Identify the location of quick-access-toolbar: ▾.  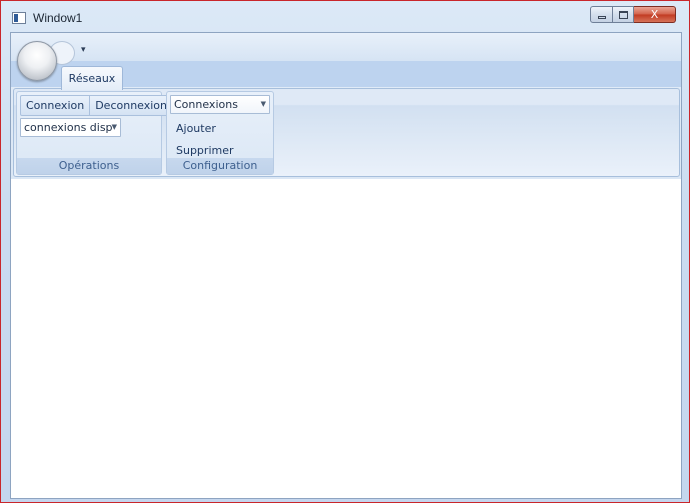
(346, 47).